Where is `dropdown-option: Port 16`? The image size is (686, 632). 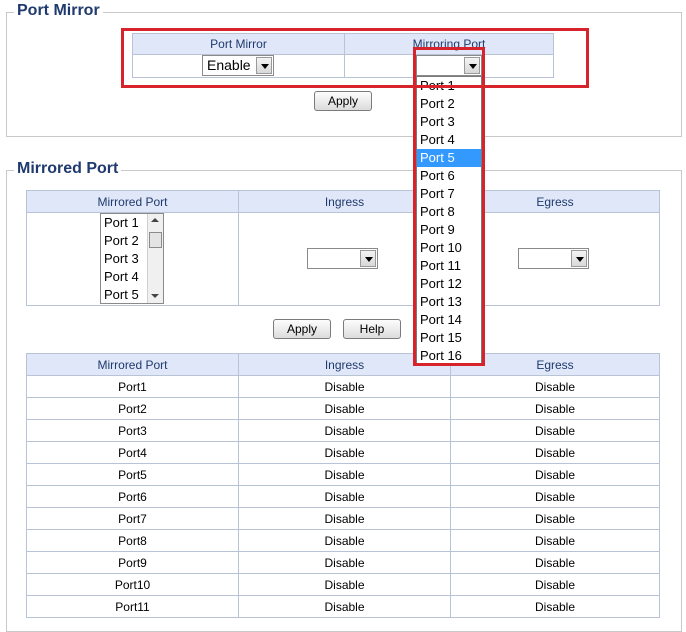 dropdown-option: Port 16 is located at coordinates (449, 356).